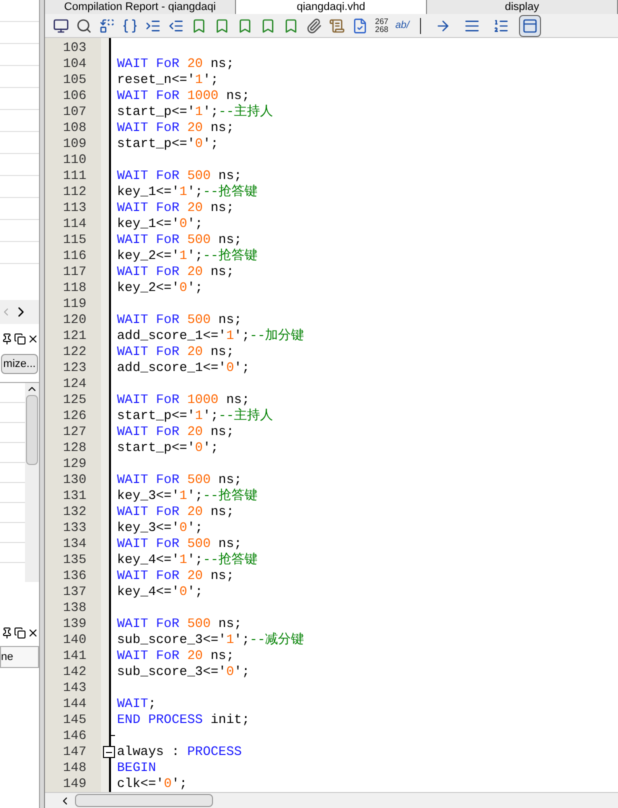 The width and height of the screenshot is (618, 808). Describe the element at coordinates (199, 26) in the screenshot. I see `bookmark-icon` at that location.